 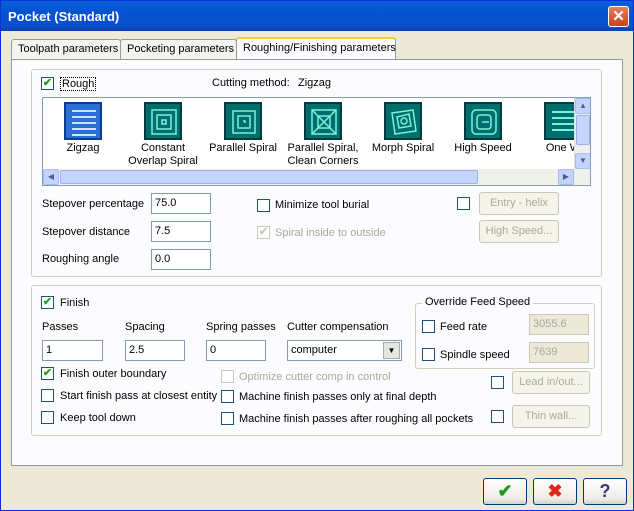 I want to click on pattern-parallel-spiral-clean-corners: Parallel Spiral, Clean Corners, so click(x=323, y=135).